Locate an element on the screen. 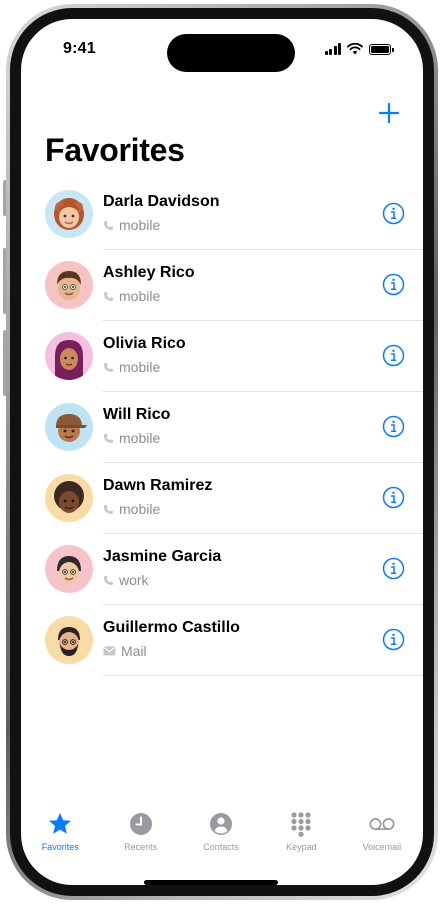 The width and height of the screenshot is (442, 905). clock-icon is located at coordinates (140, 824).